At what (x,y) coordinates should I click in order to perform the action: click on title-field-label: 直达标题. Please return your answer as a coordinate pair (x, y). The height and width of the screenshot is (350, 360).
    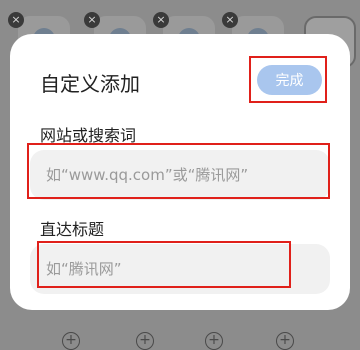
    Looking at the image, I should click on (72, 229).